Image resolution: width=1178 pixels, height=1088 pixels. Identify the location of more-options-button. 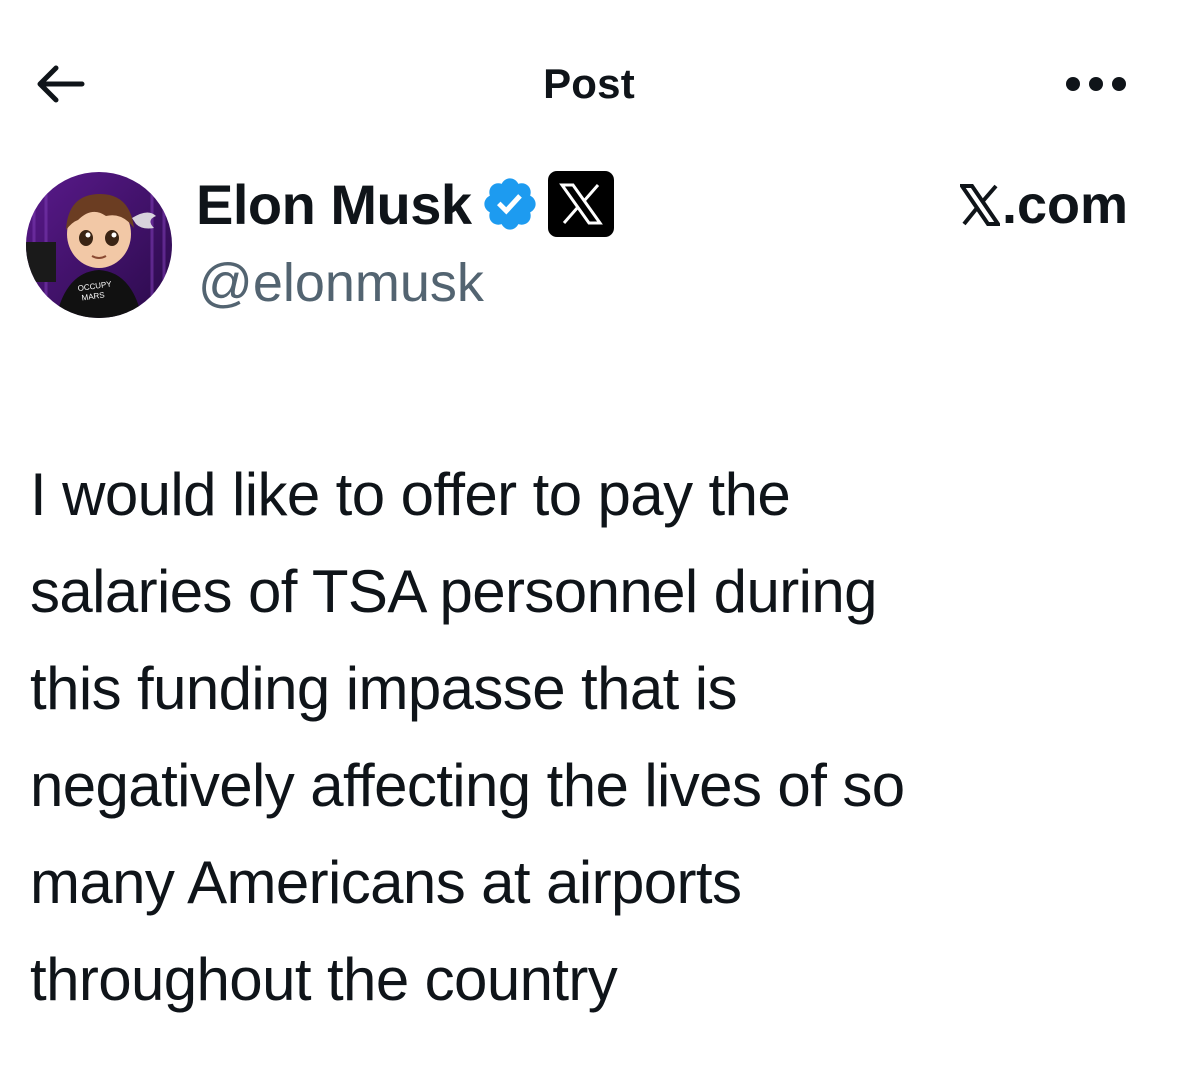
(1096, 86).